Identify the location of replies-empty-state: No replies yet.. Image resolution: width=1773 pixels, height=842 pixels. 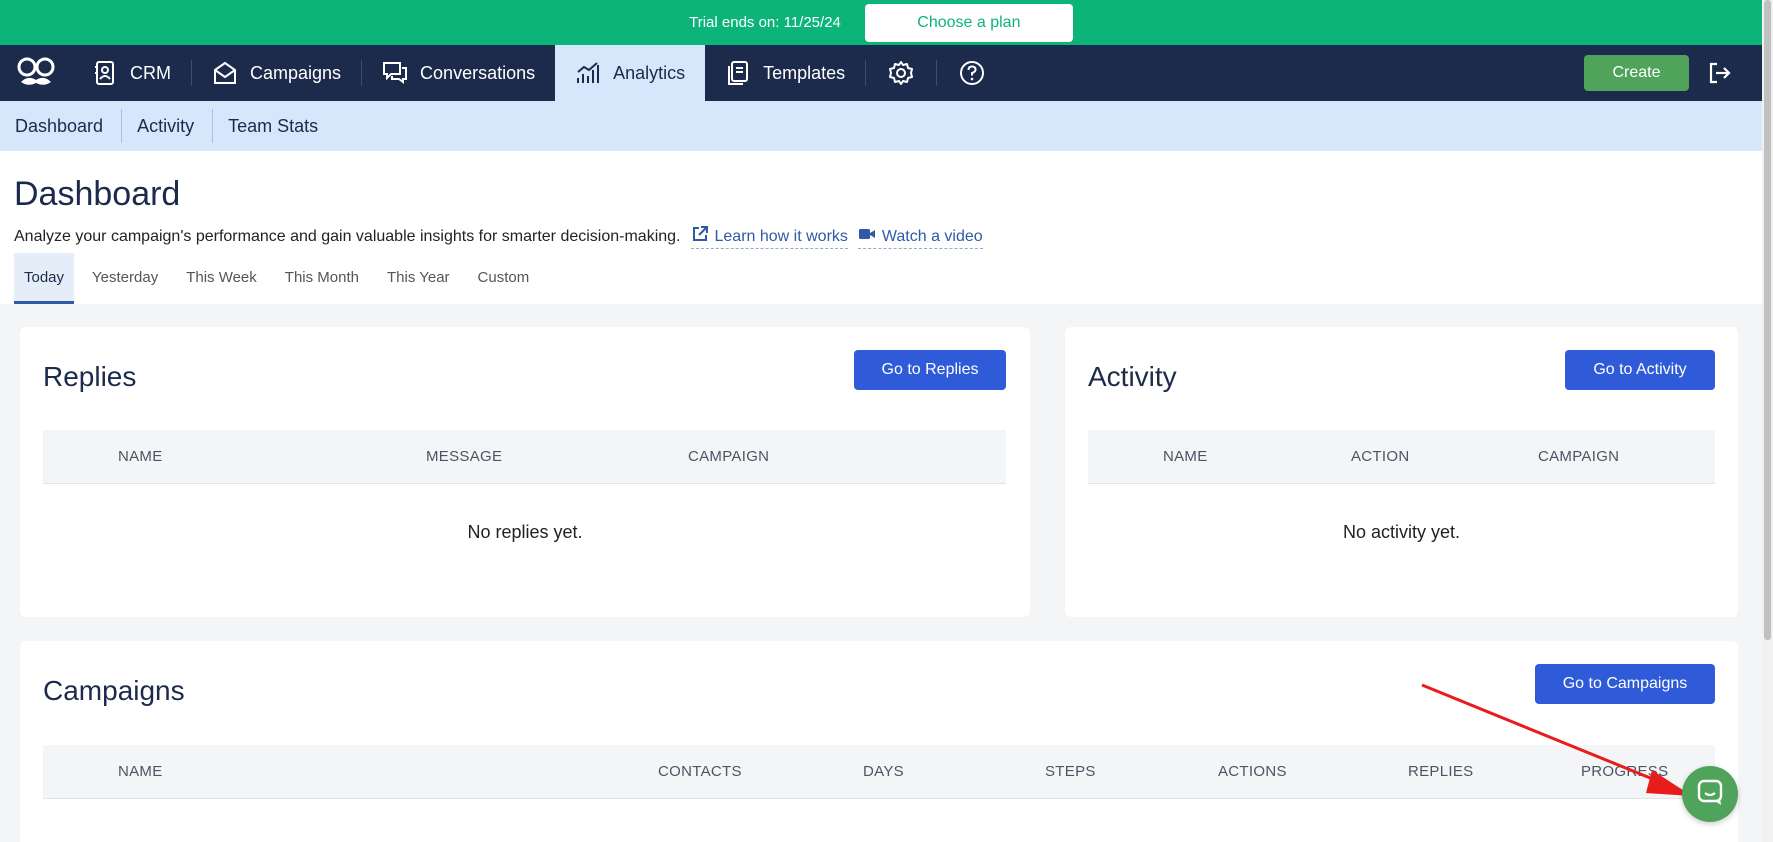
(525, 532).